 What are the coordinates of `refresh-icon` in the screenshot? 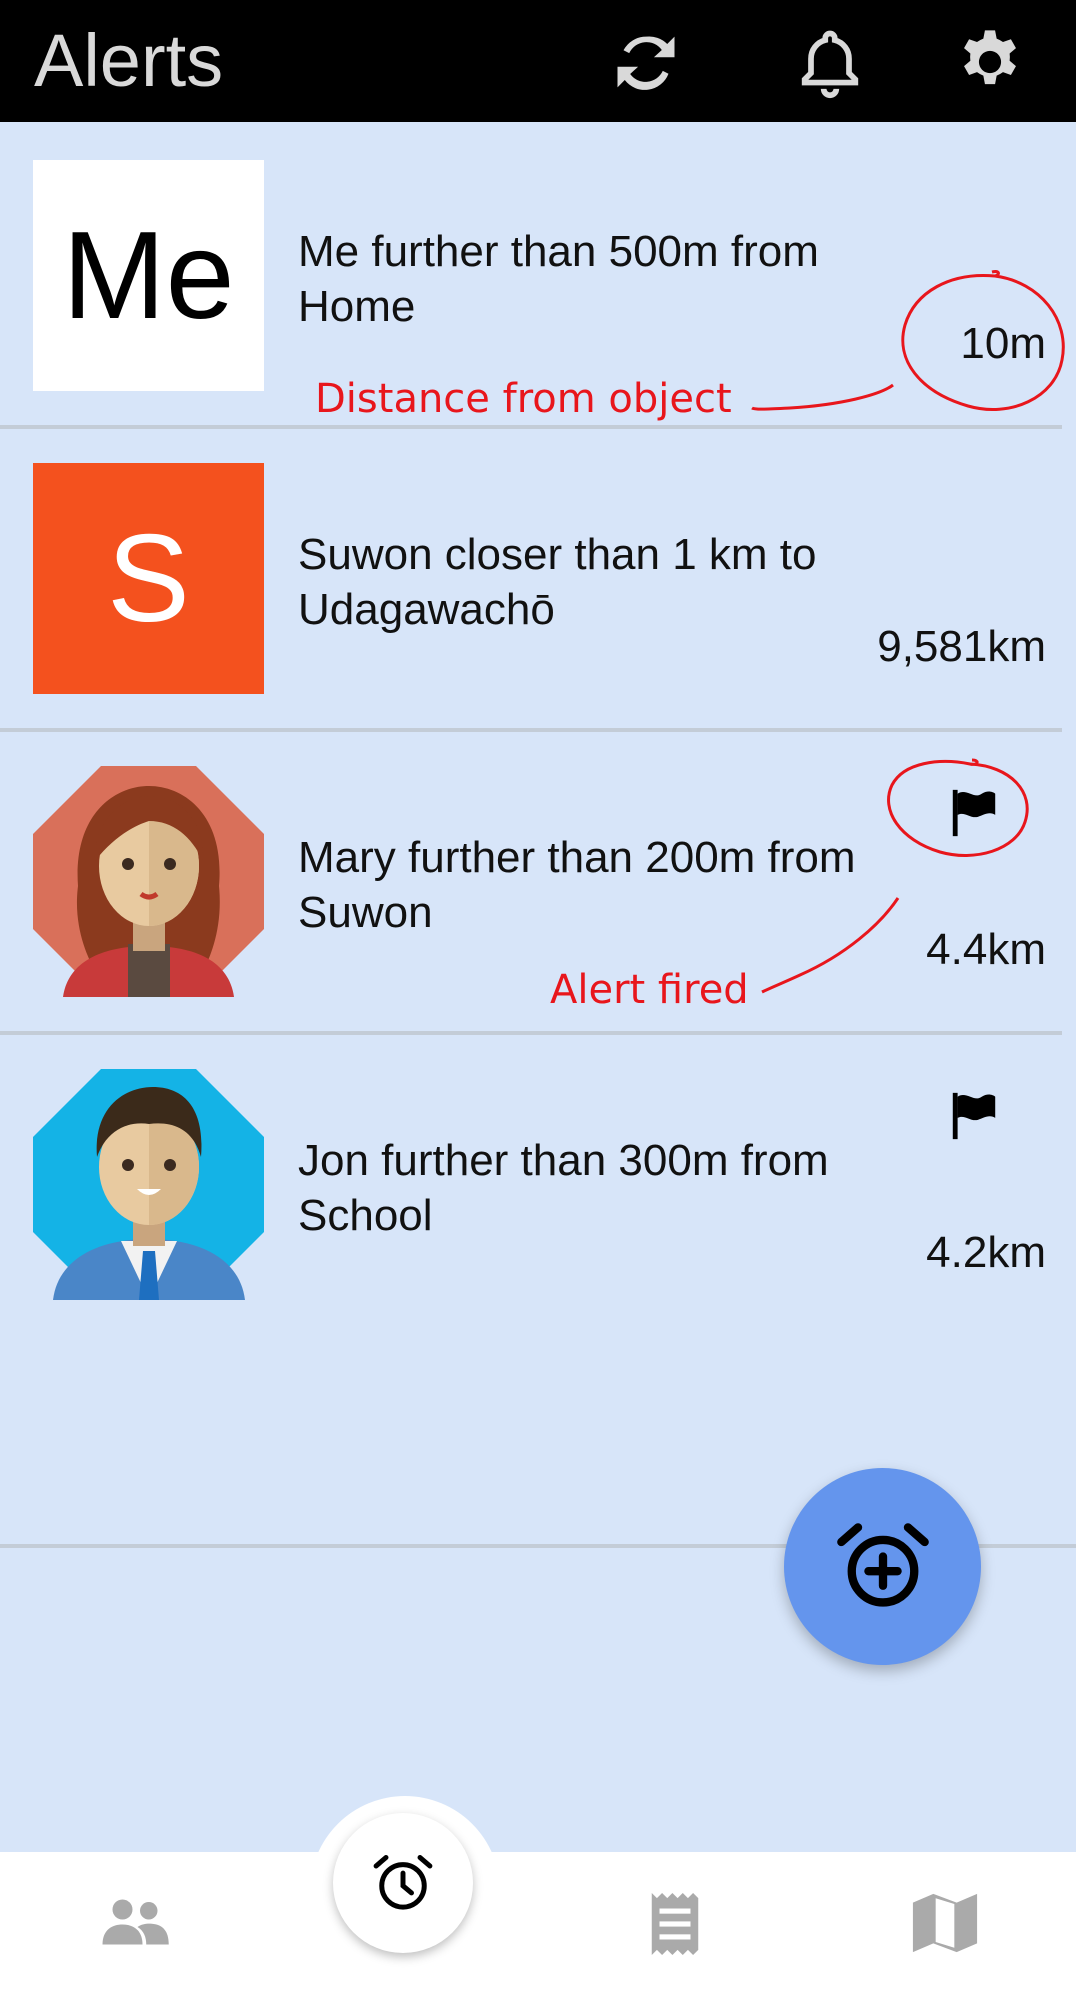 It's located at (646, 62).